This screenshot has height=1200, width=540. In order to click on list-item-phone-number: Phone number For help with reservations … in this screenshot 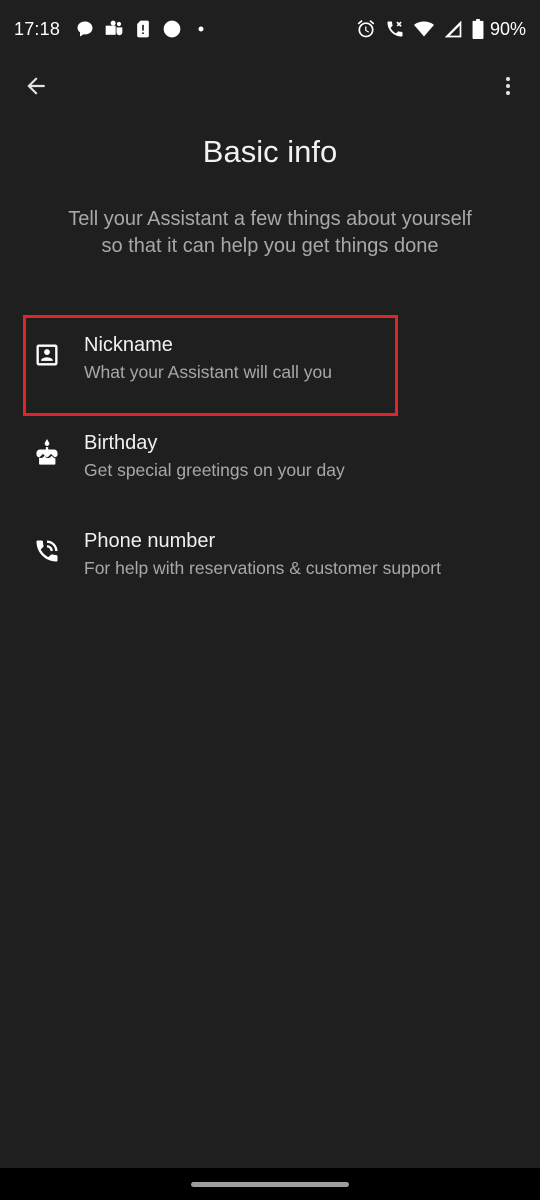, I will do `click(270, 561)`.